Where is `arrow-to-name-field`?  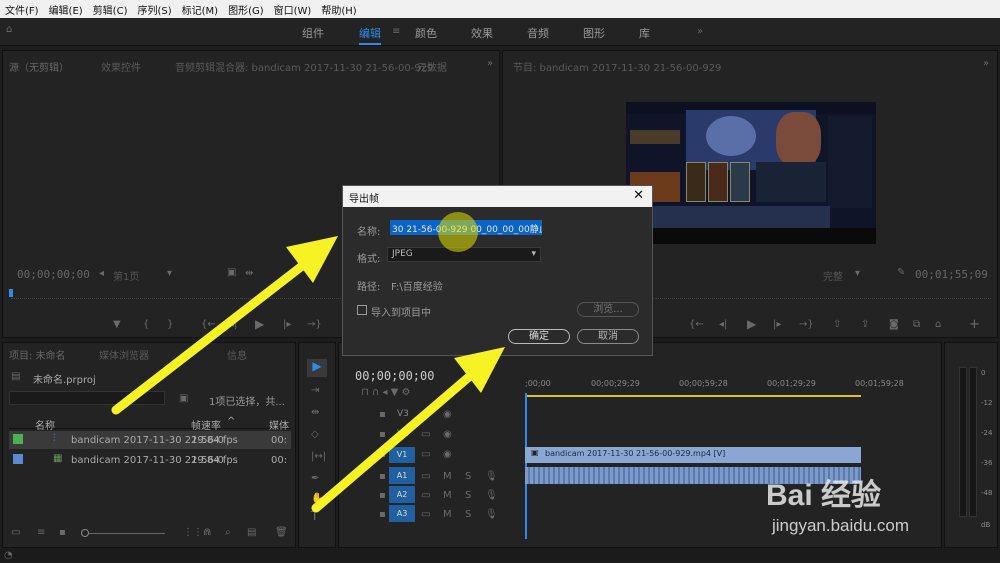 arrow-to-name-field is located at coordinates (224, 325).